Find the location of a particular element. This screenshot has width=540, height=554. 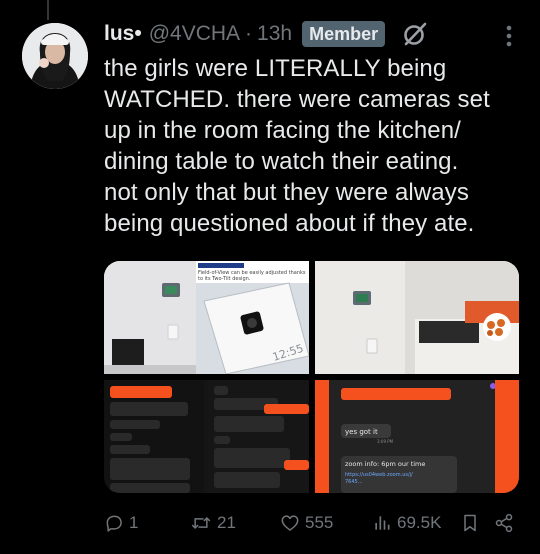

display-name: lus• is located at coordinates (123, 34).